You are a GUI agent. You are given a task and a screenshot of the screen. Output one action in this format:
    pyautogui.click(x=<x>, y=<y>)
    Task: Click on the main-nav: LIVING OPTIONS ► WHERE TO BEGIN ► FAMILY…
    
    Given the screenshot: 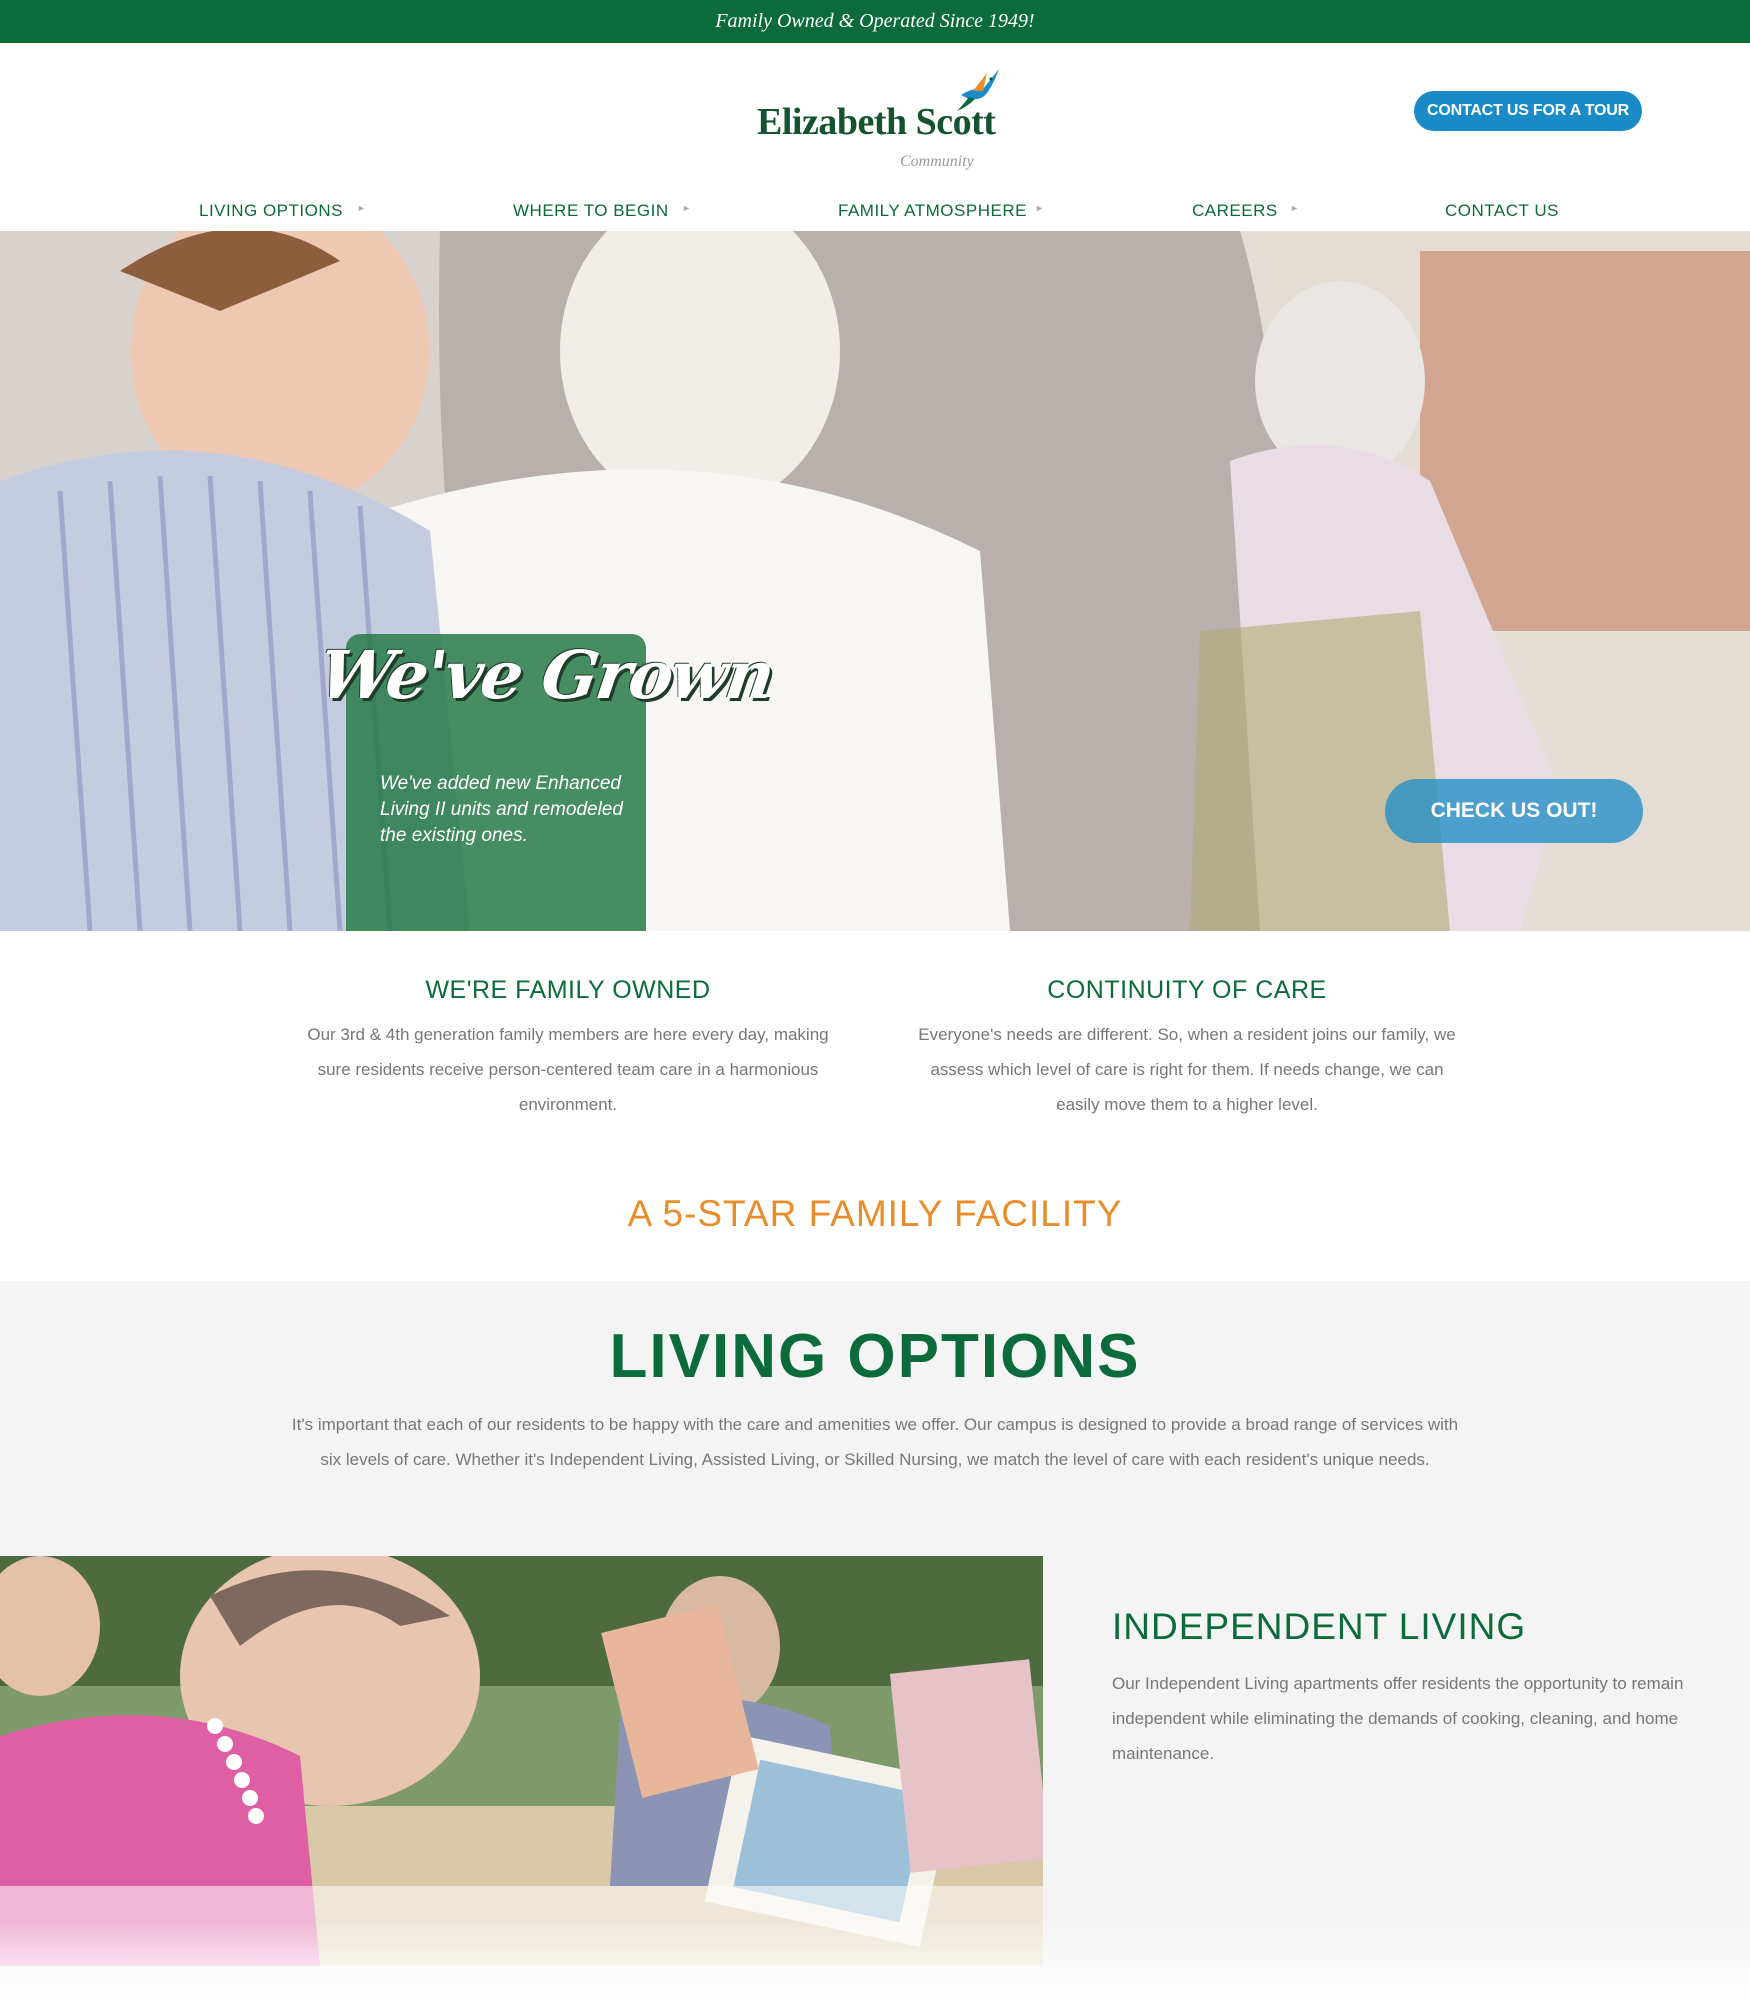 What is the action you would take?
    pyautogui.click(x=875, y=211)
    